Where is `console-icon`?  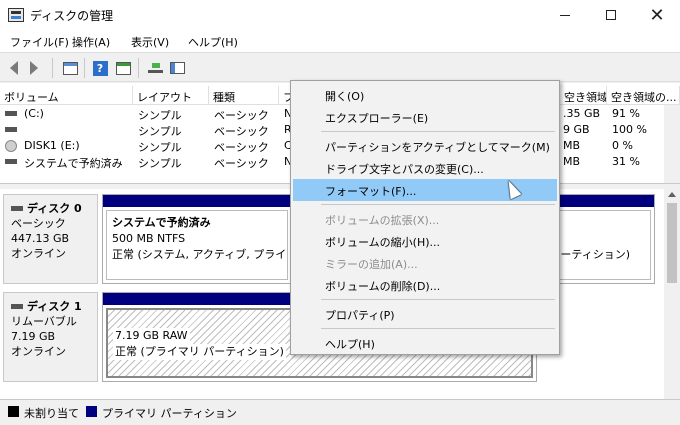 console-icon is located at coordinates (123, 68).